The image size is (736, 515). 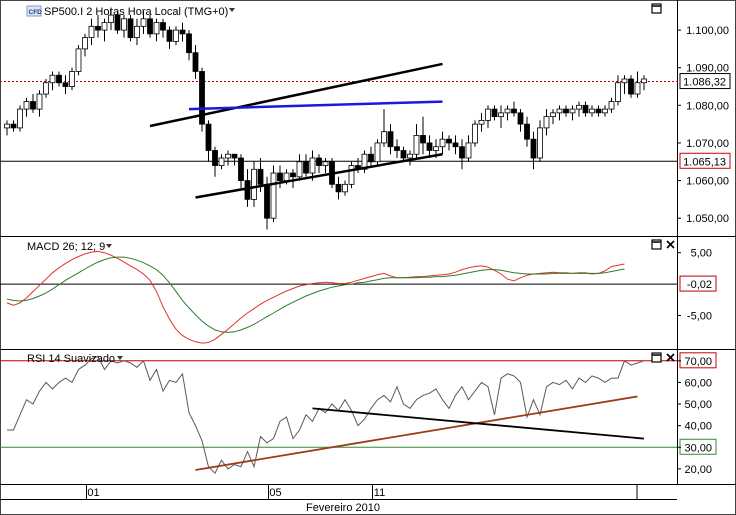 I want to click on rsi-level-label: 30,00, so click(x=698, y=448).